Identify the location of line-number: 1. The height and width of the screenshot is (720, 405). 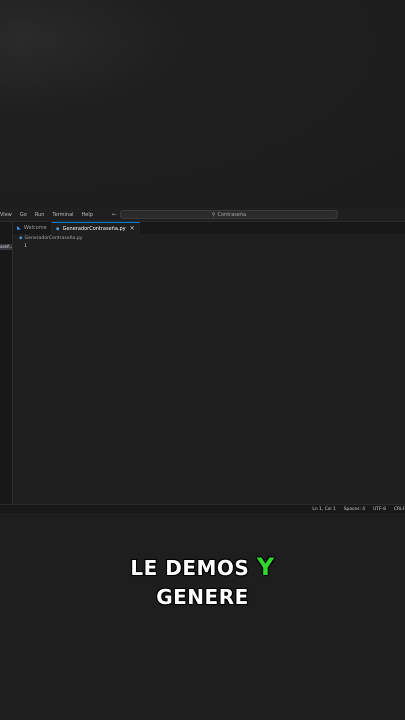
(25, 246).